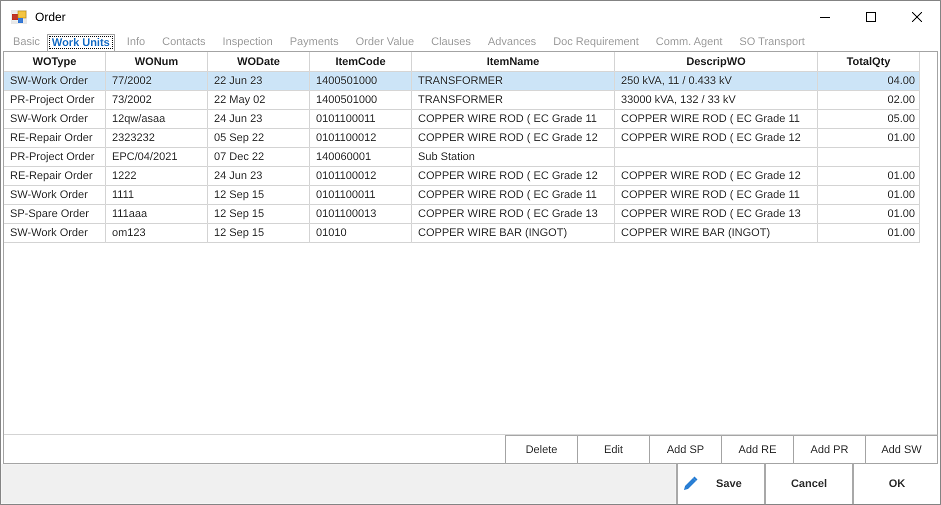  What do you see at coordinates (145, 157) in the screenshot?
I see `table-cell: EPC/04/2021` at bounding box center [145, 157].